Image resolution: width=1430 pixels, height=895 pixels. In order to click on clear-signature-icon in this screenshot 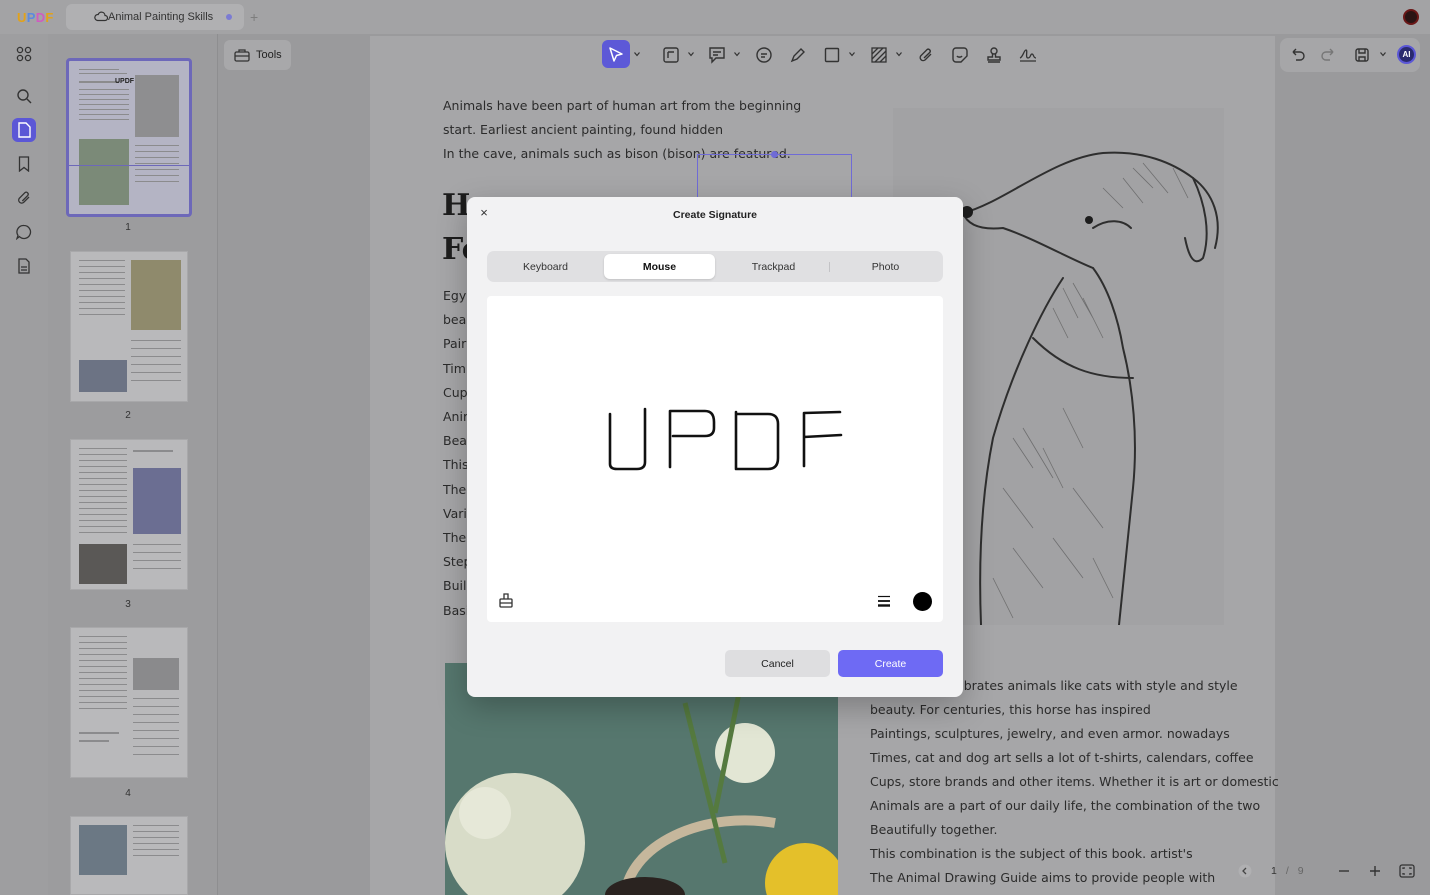, I will do `click(506, 600)`.